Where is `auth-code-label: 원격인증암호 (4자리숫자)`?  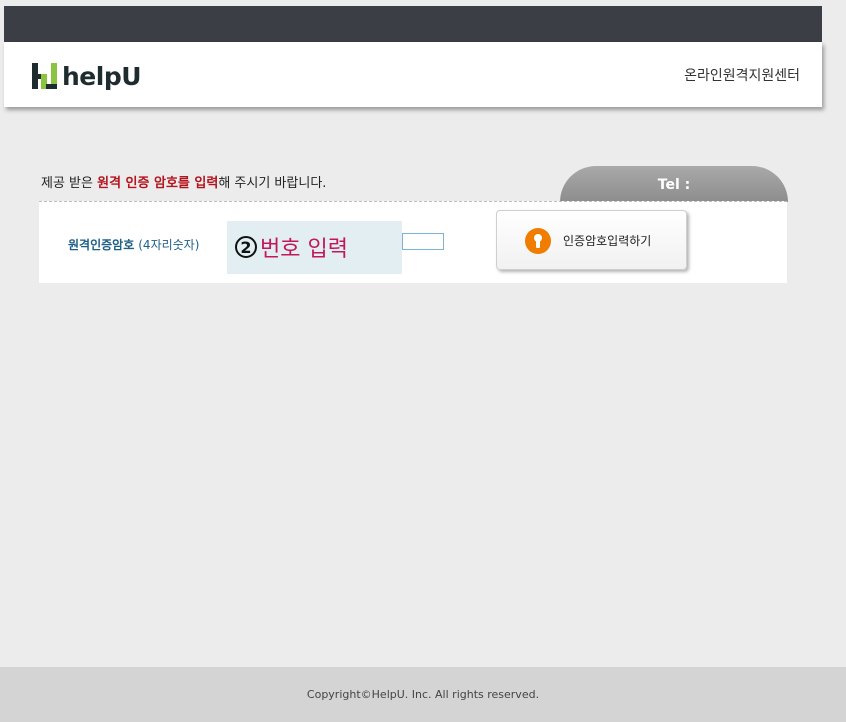 auth-code-label: 원격인증암호 (4자리숫자) is located at coordinates (133, 244).